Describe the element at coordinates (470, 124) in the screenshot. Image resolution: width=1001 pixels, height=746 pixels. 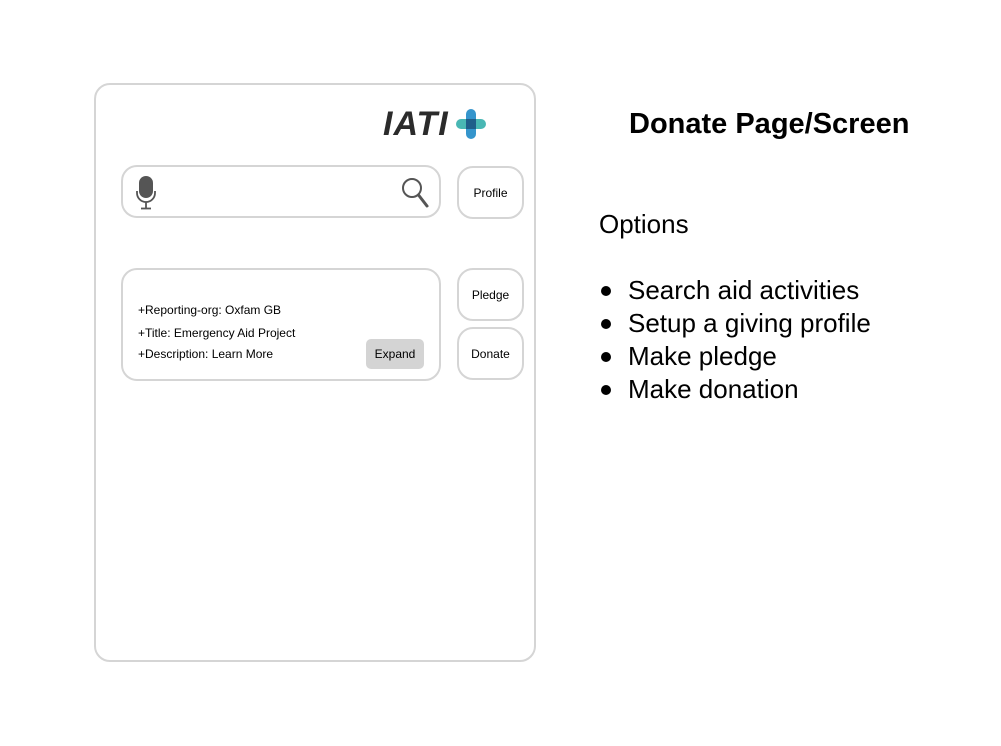
I see `plus-cross-icon` at that location.